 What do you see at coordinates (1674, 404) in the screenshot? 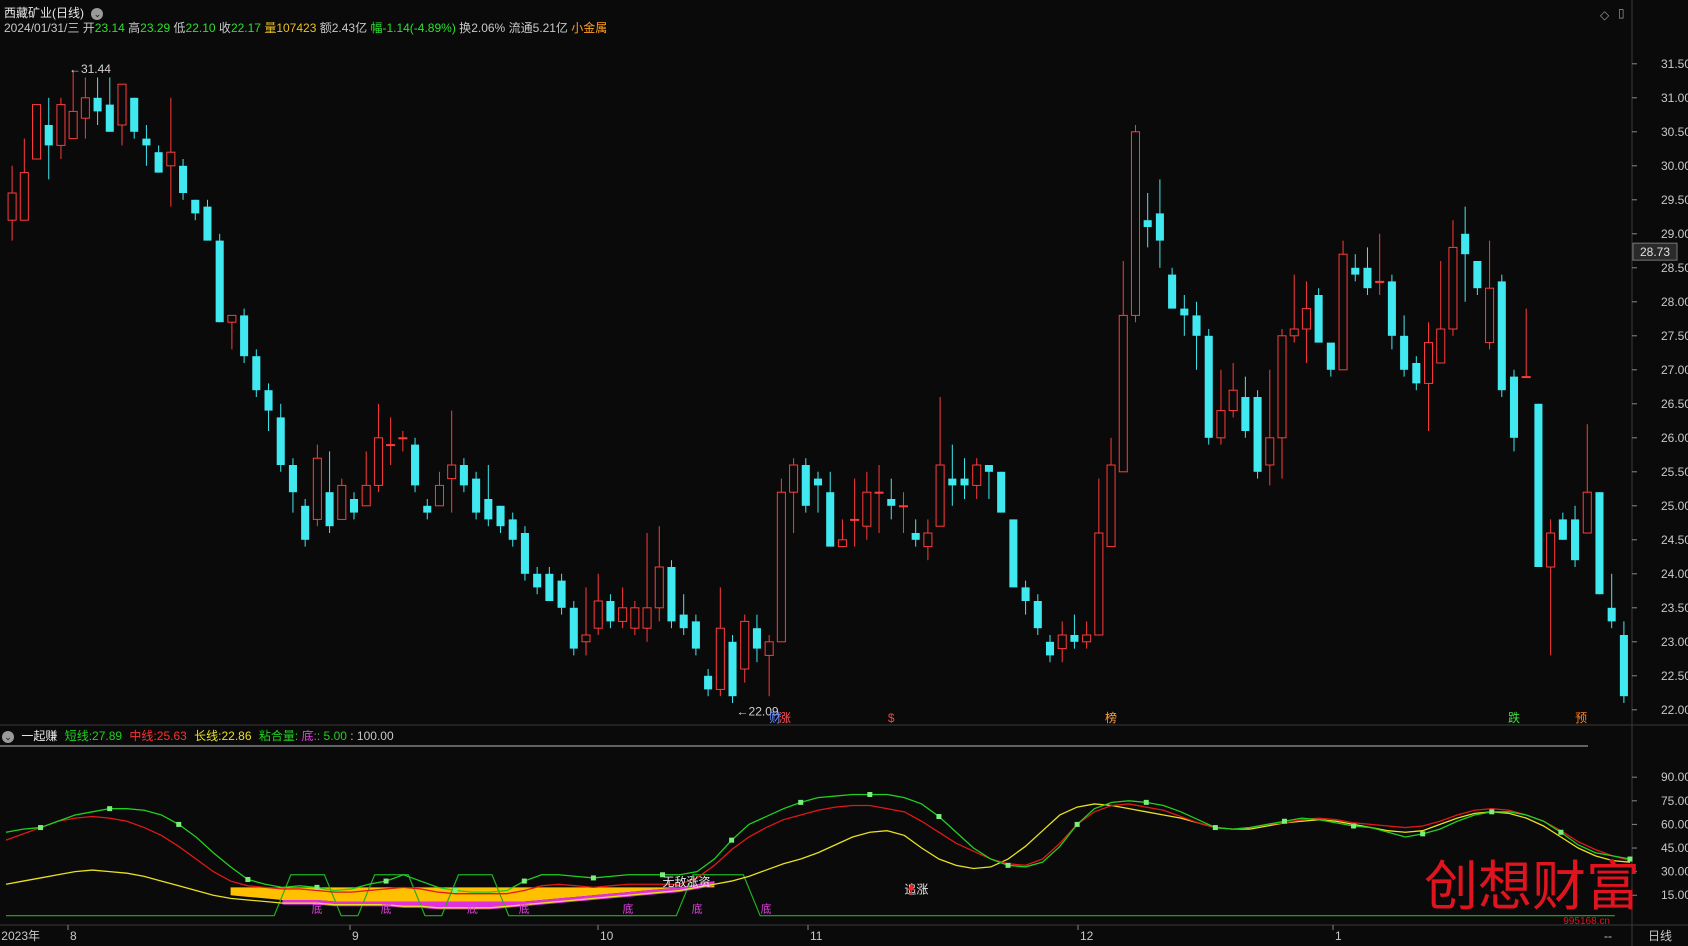
I see `price-tick-label: 26.50` at bounding box center [1674, 404].